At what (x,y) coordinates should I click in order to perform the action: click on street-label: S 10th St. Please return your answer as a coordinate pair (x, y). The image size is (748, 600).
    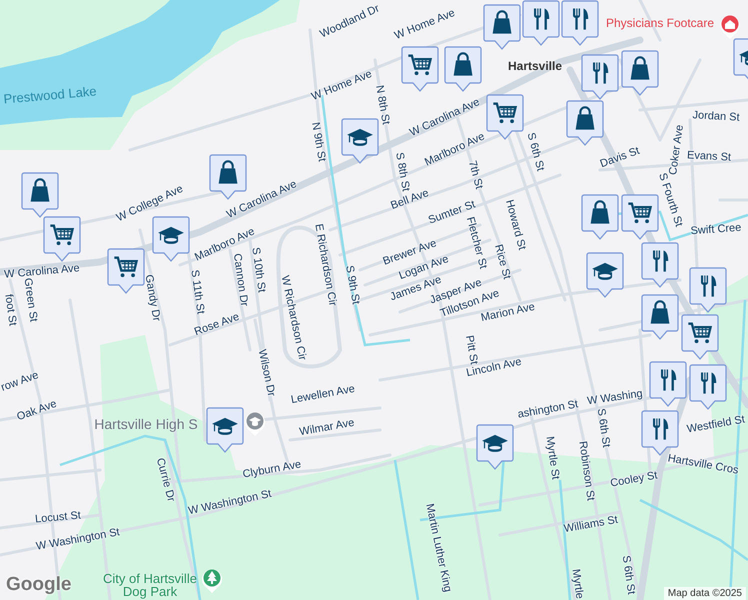
    Looking at the image, I should click on (258, 270).